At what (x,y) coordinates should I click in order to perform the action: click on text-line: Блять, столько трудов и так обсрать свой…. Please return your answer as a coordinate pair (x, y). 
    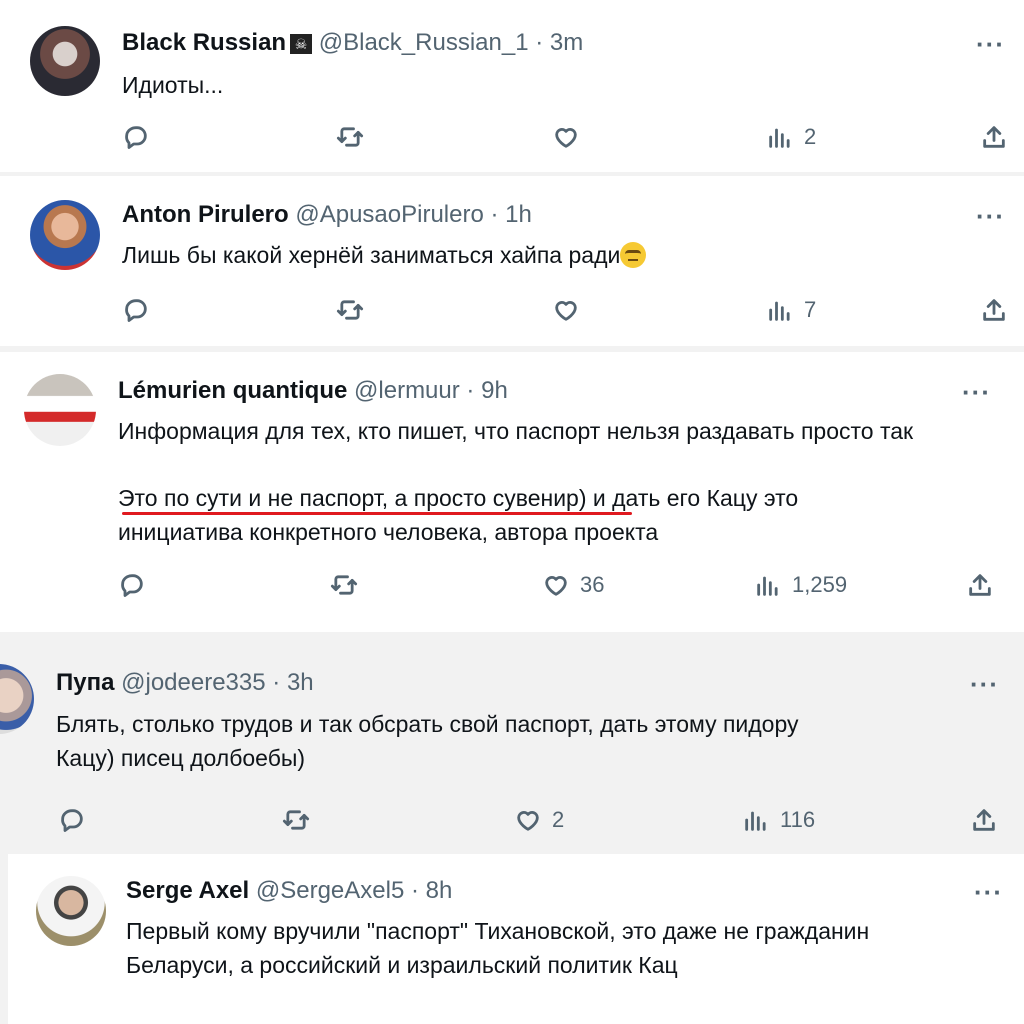
    Looking at the image, I should click on (427, 724).